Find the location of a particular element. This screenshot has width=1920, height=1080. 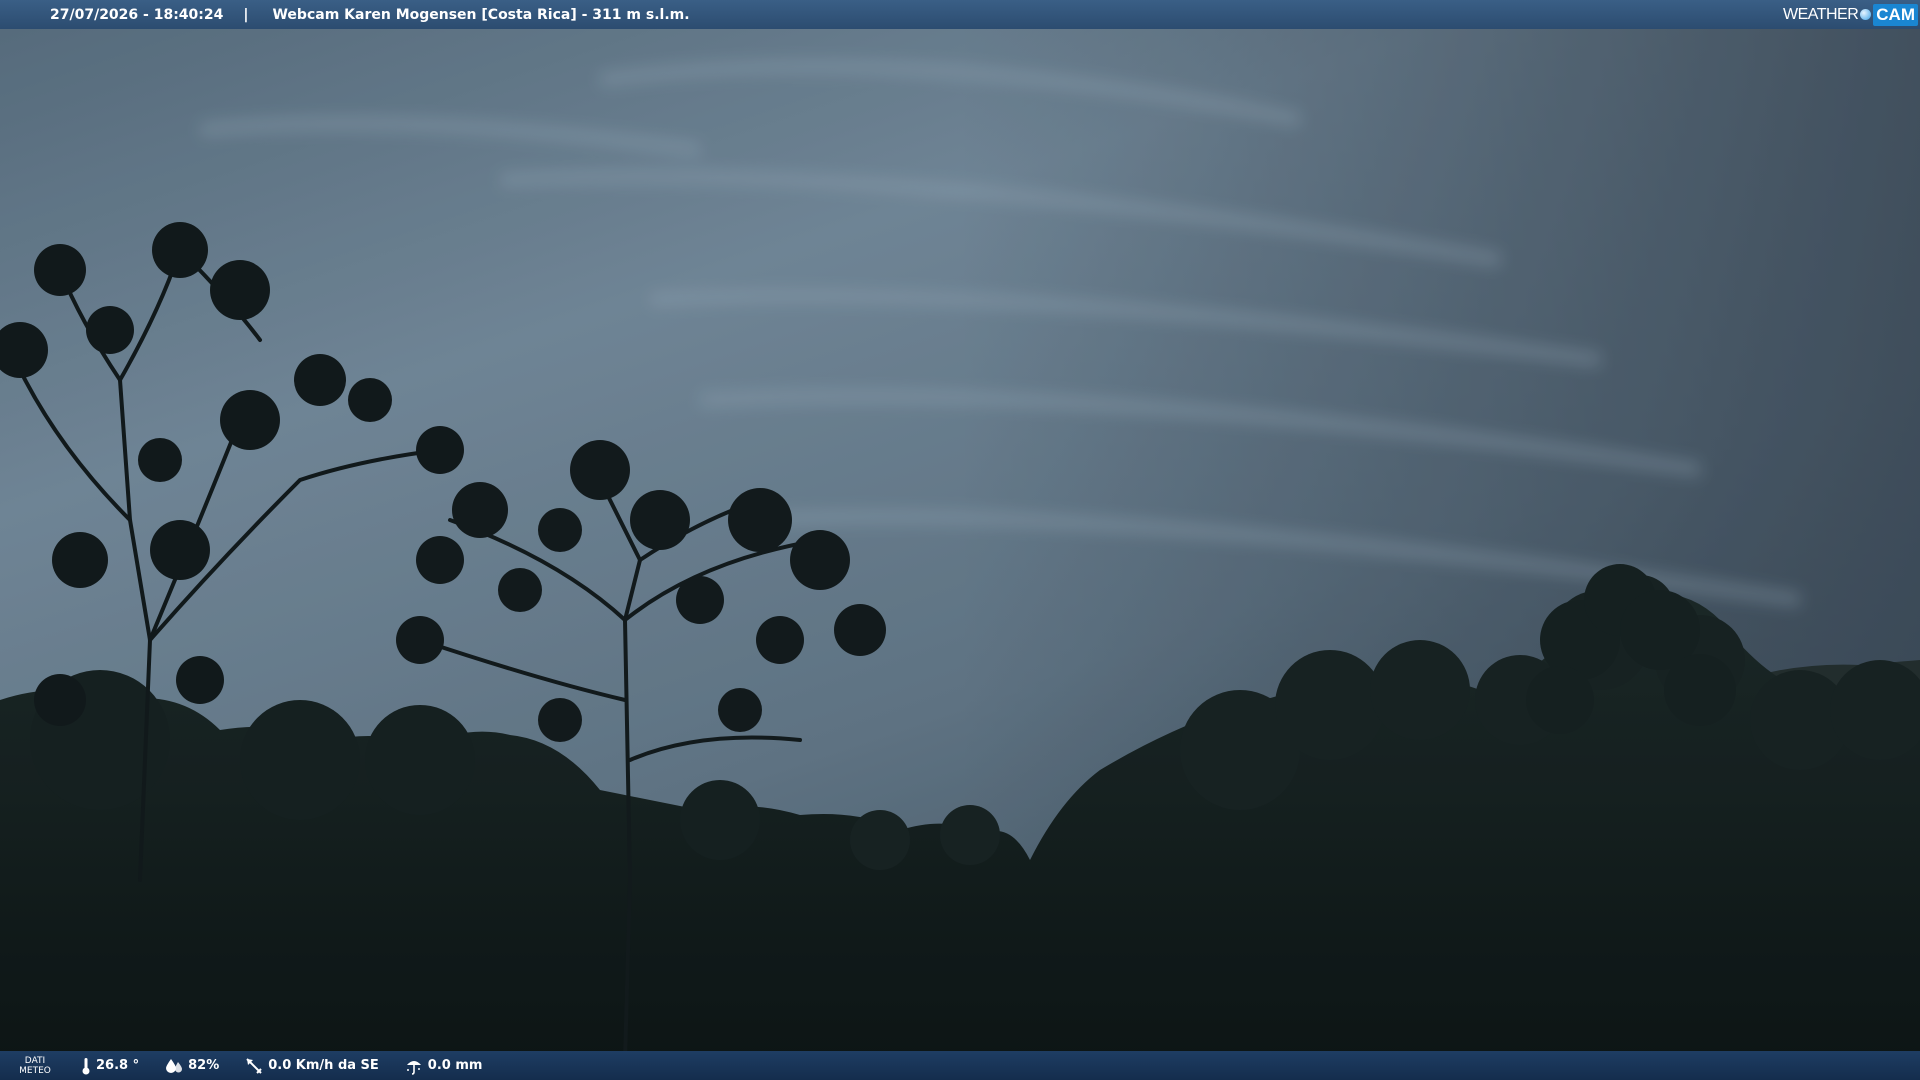

meteo-label: DATI METEO is located at coordinates (35, 1066).